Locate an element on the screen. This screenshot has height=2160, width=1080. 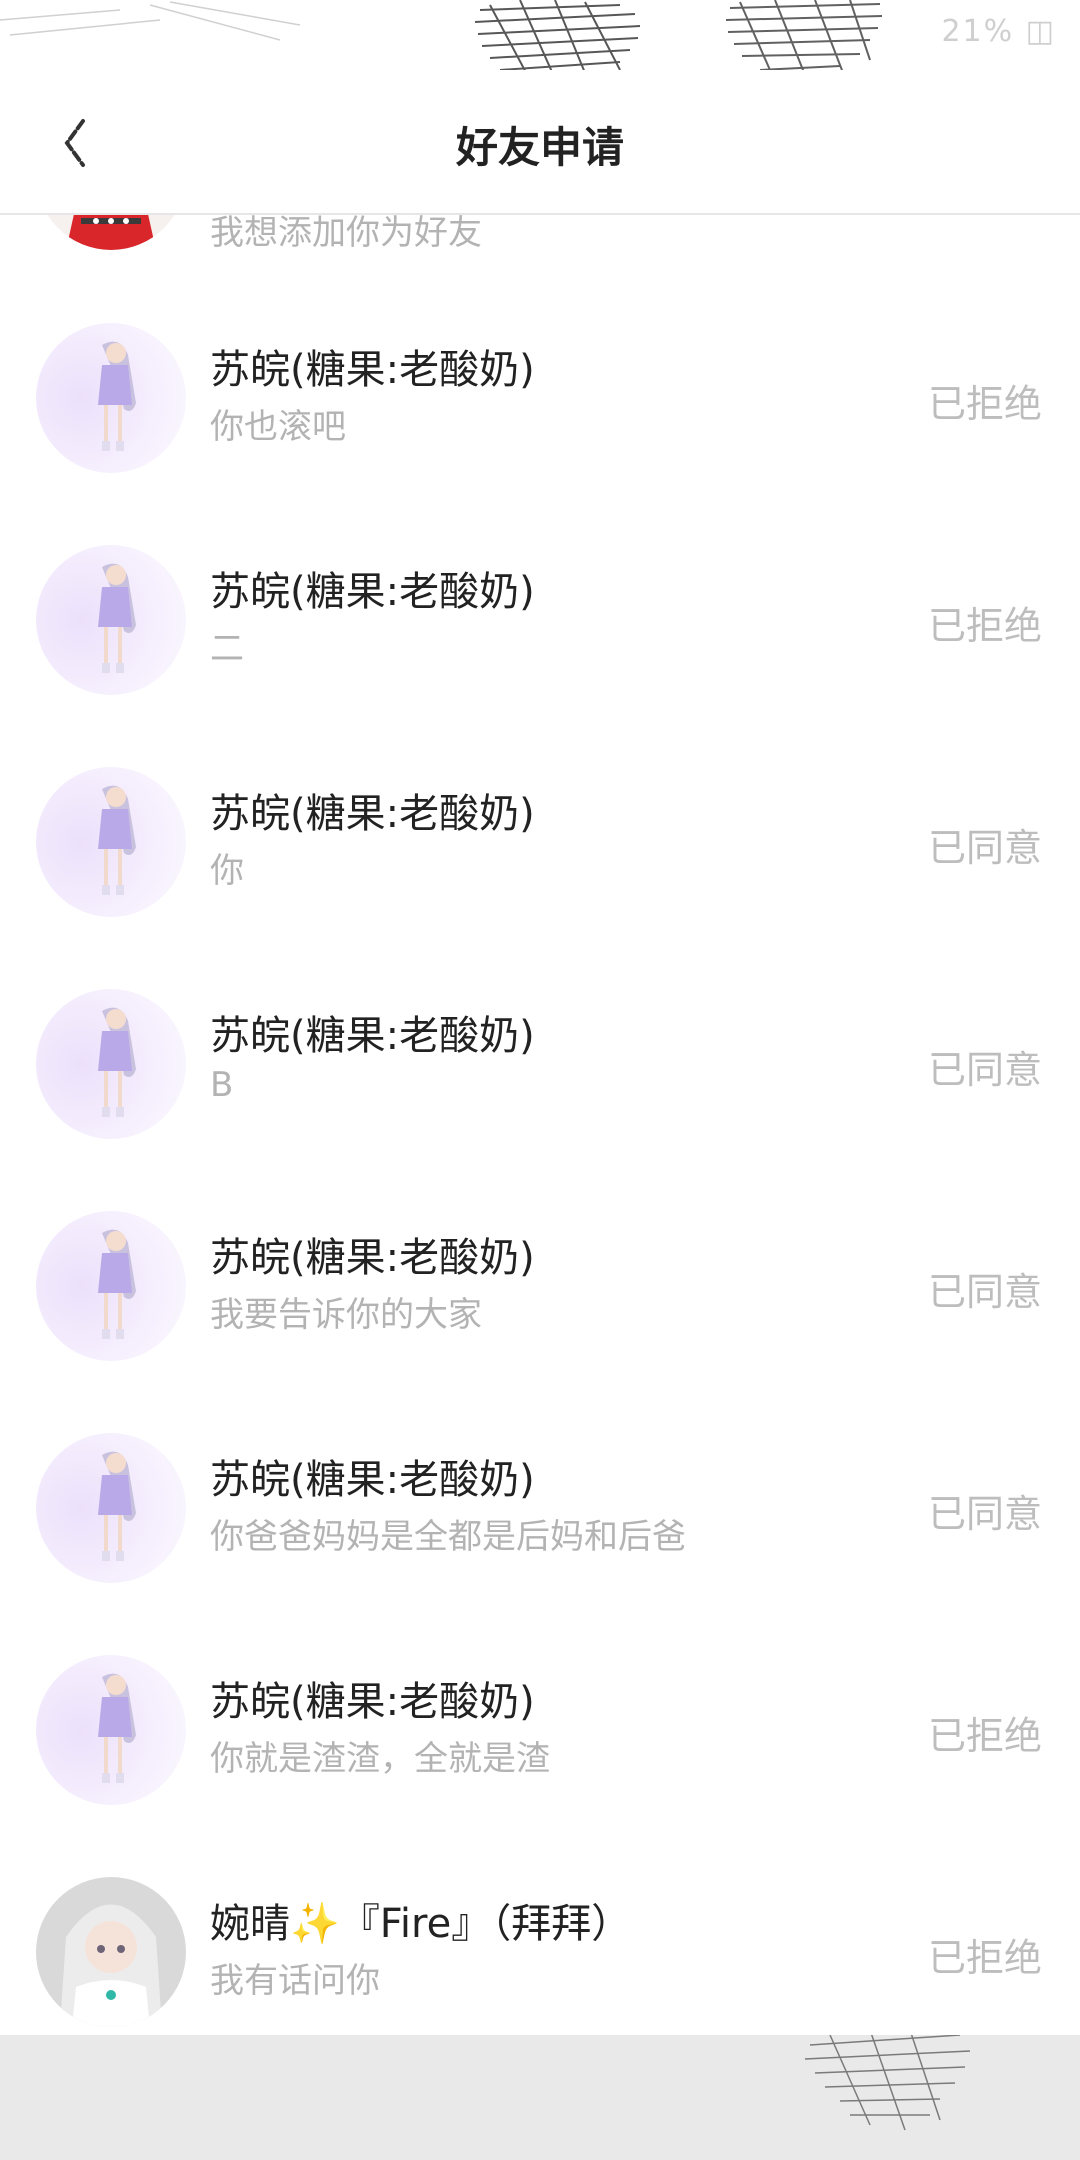
request-message: 你也滚吧 is located at coordinates (278, 427).